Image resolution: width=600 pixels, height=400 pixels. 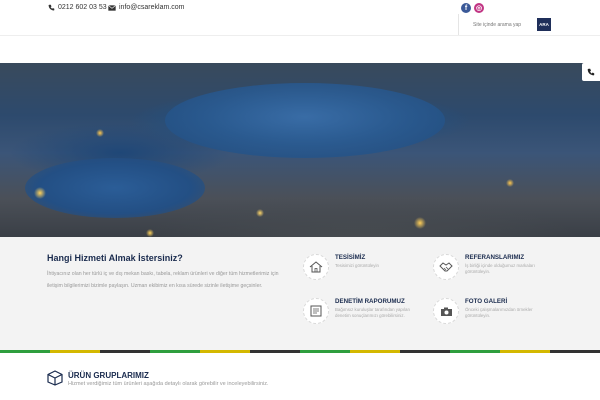 What do you see at coordinates (495, 257) in the screenshot?
I see `card-title: REFERANSLARIMIZ` at bounding box center [495, 257].